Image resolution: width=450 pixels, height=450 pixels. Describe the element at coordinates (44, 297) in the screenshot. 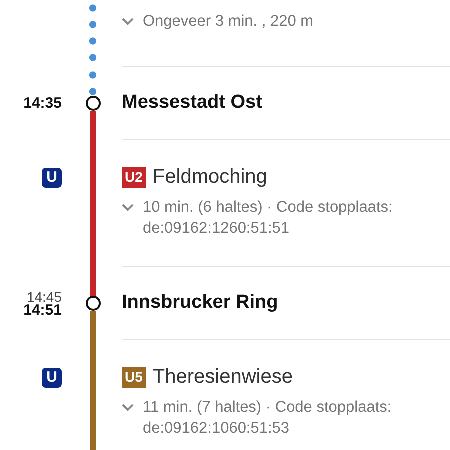

I see `arrival-time: 14:45` at that location.